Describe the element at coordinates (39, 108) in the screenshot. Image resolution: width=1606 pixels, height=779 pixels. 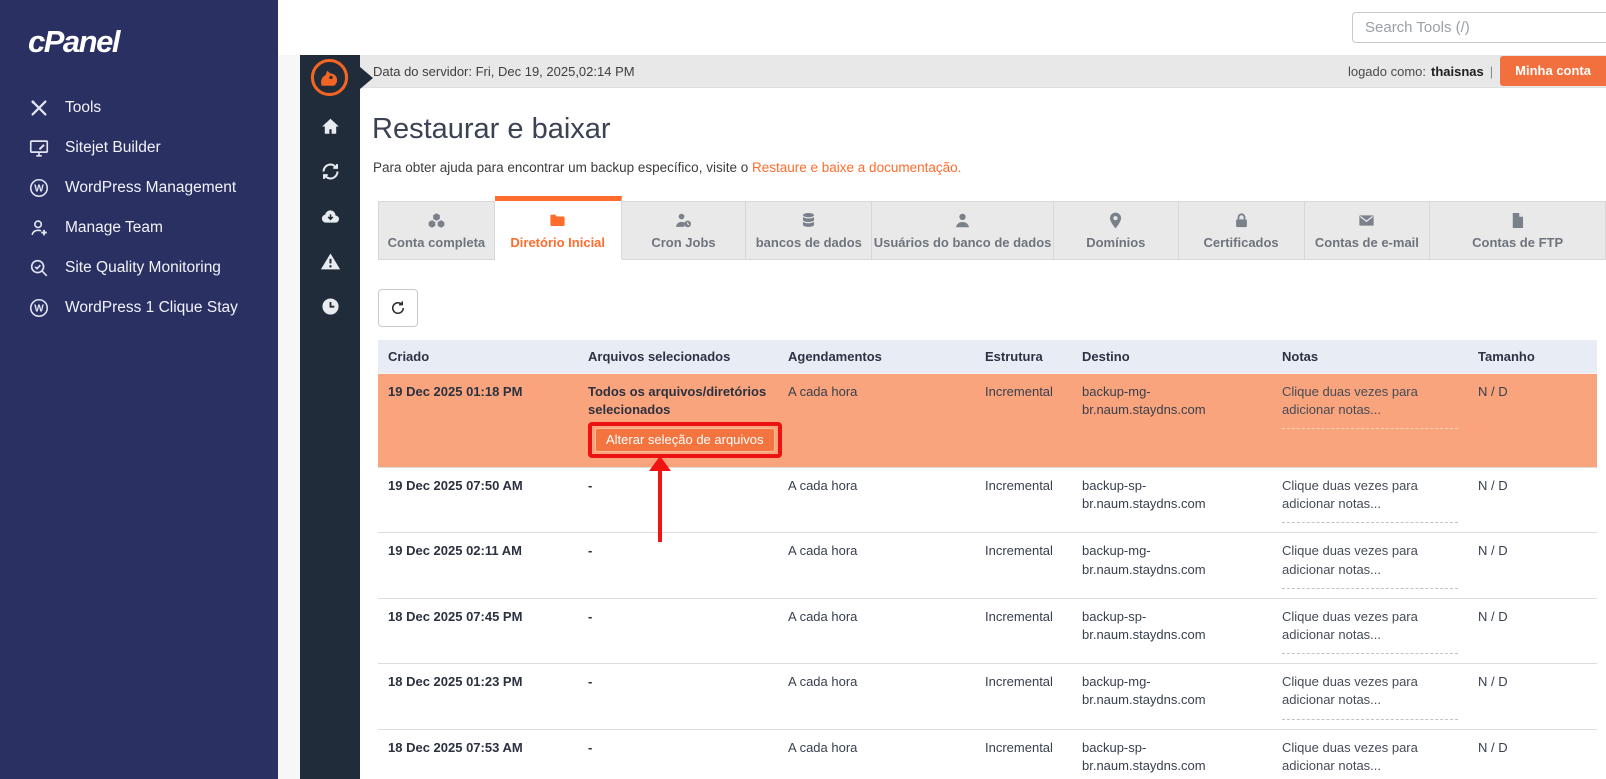
I see `tools-icon` at that location.